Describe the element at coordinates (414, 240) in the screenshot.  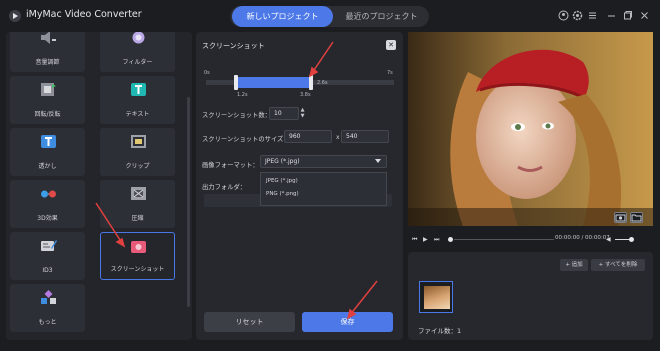
I see `skip-back-icon: ⏮` at that location.